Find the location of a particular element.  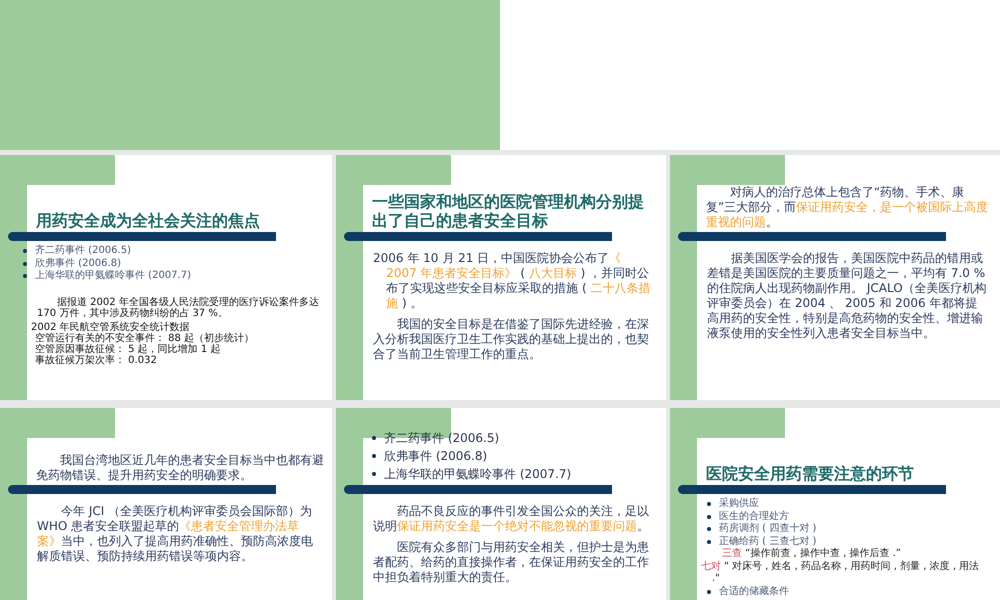

slide-thumbnail: 我国台湾地区近几年的患者安全目标当中也都有避免药物错误、提升用药安全的明确要求。 今年 JCI （全美医疗机构评审委员会国际部）为 WHO 患者安全联盟起草的《患者安全管理办法草案》当中，也列入了提高用药准确性、预防高浓度电解质错误、预防持续用药错误等项内容。 is located at coordinates (166, 504).